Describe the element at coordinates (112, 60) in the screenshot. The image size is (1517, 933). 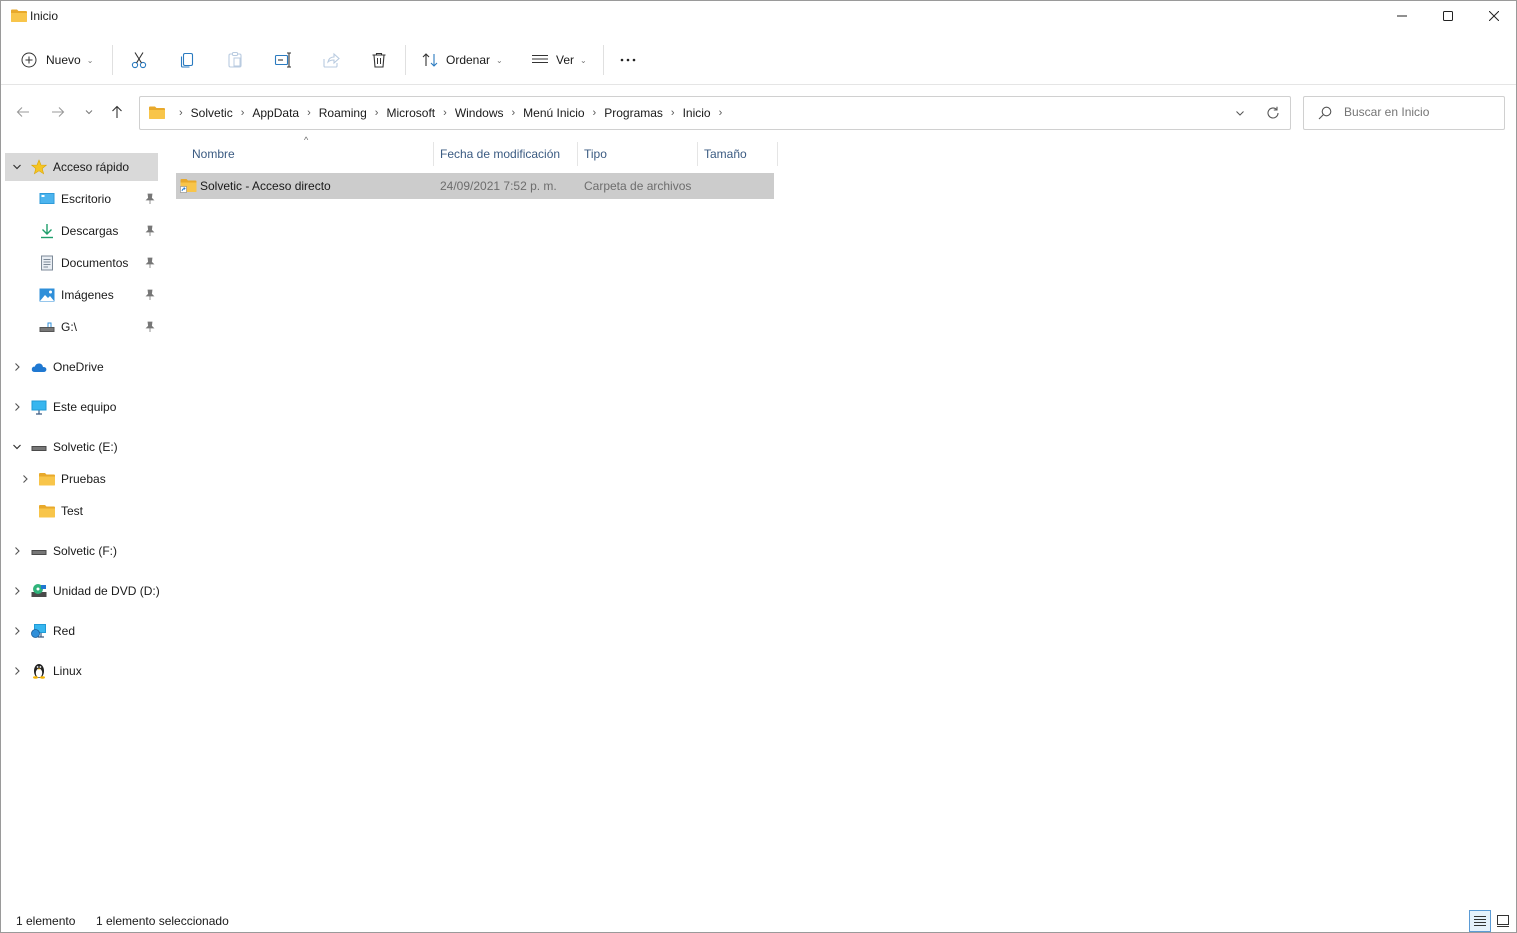
I see `toolbar-divider` at that location.